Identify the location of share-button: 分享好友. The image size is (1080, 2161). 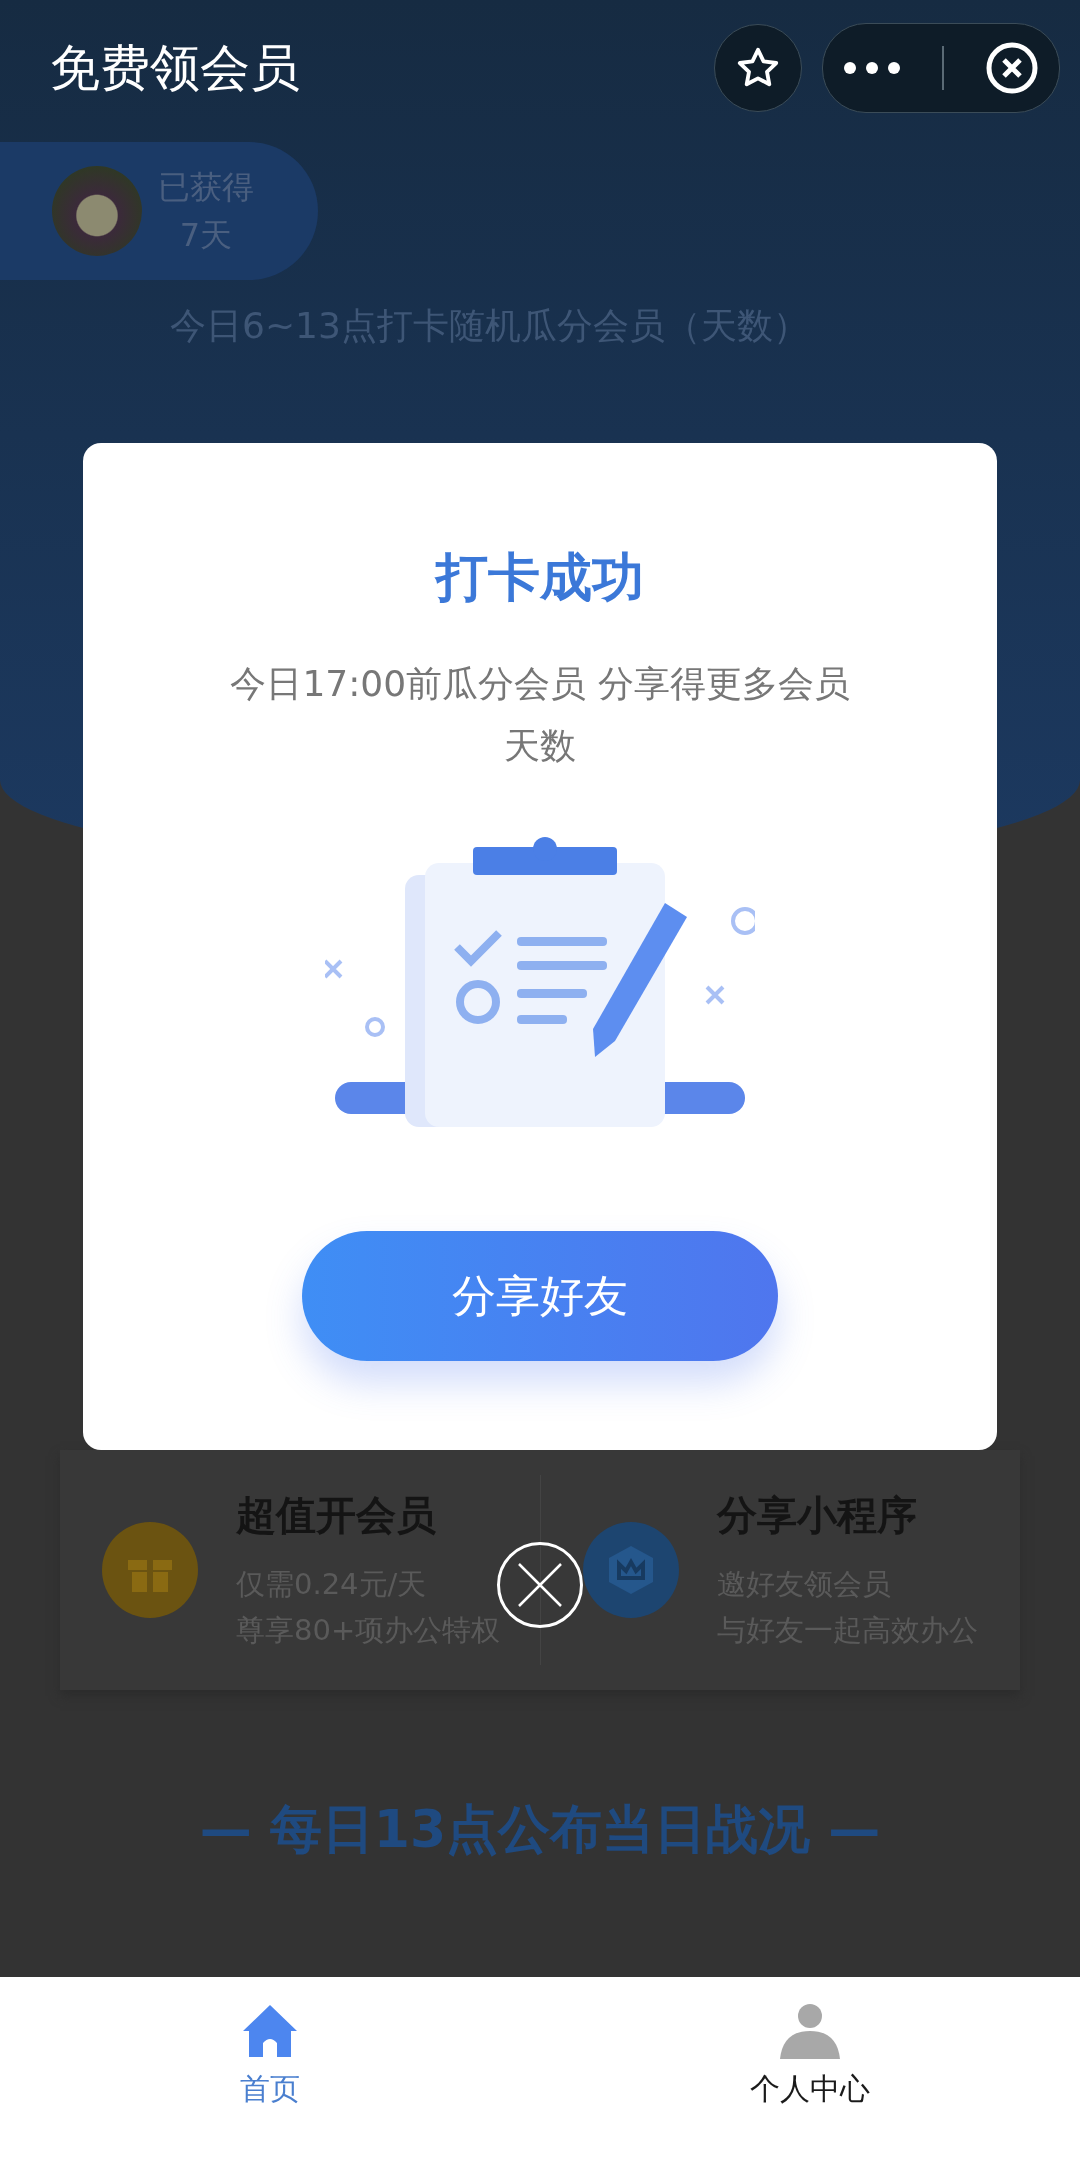
(540, 1296).